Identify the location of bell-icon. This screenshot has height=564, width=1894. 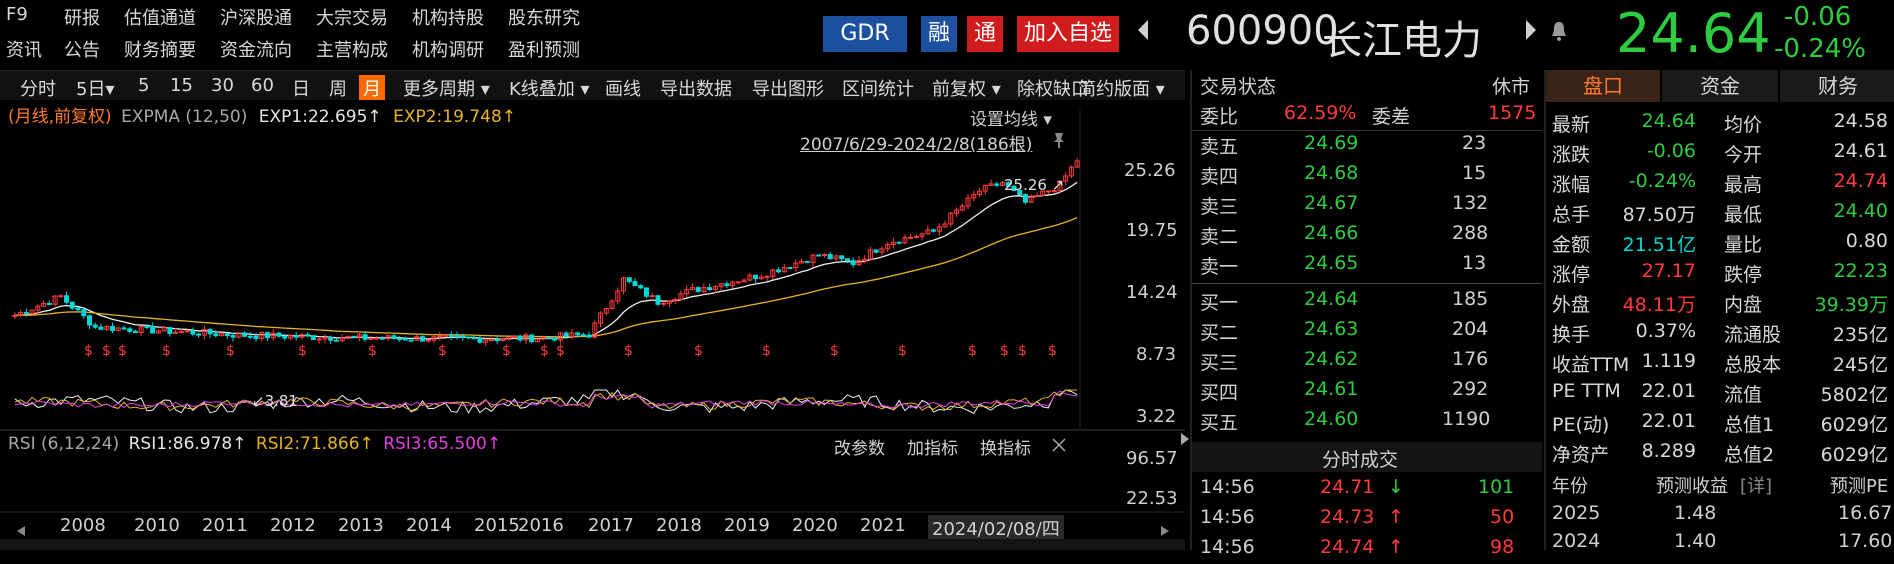
(1559, 33).